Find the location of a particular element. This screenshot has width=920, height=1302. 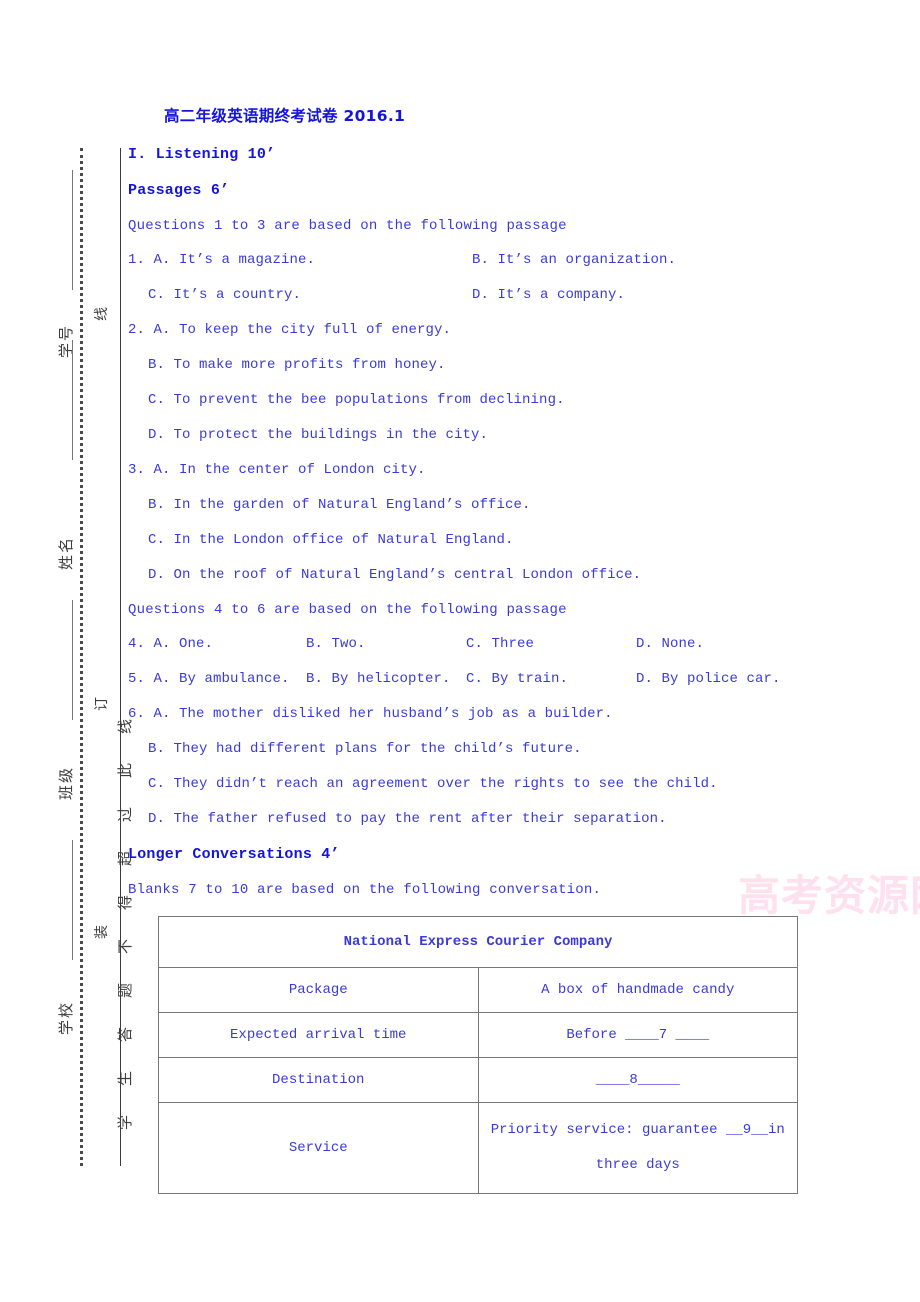

question-3-option-a: 3. A. In the center of London city. is located at coordinates (277, 470).